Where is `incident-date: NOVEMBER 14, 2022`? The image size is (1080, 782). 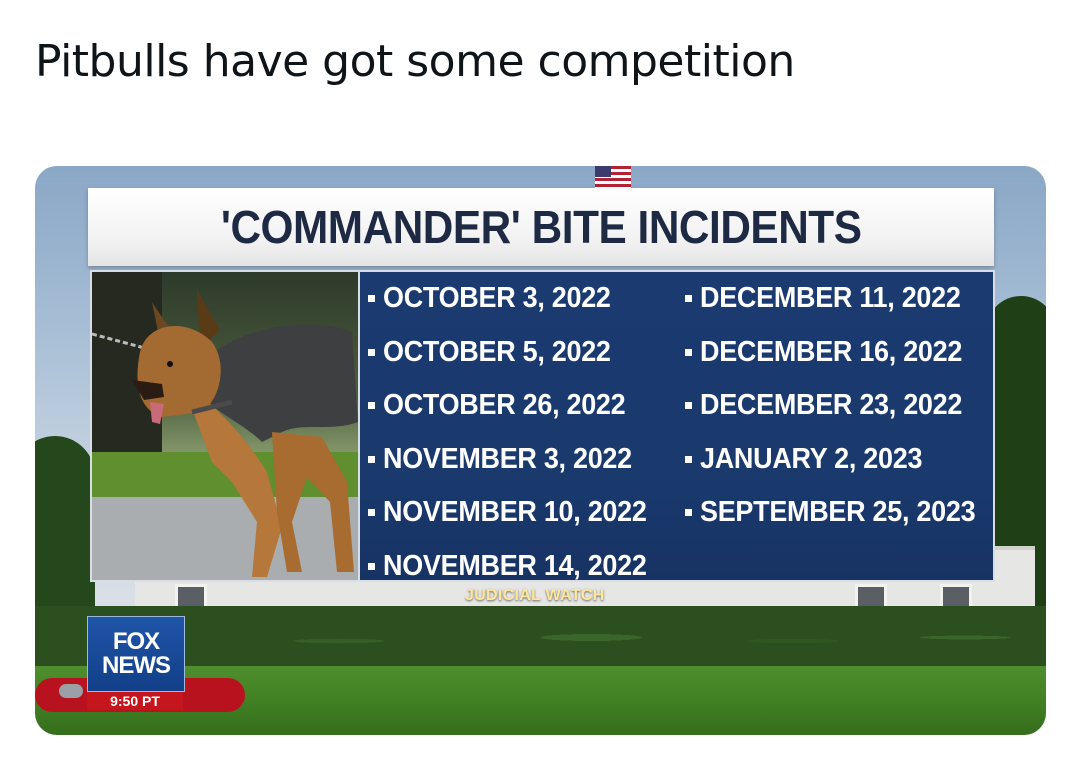
incident-date: NOVEMBER 14, 2022 is located at coordinates (515, 565).